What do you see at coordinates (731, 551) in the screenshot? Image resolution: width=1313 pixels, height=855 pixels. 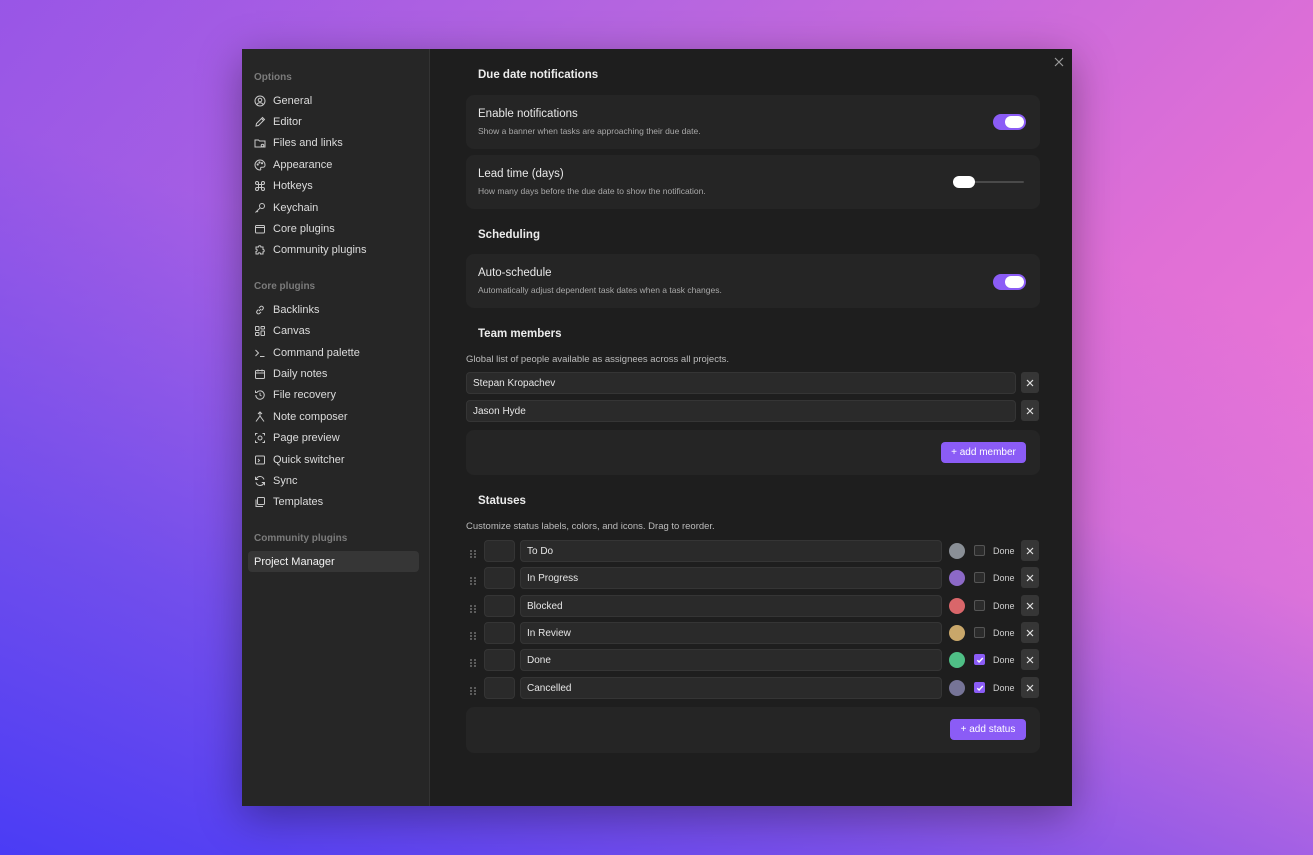 I see `status-label-input: To Do` at bounding box center [731, 551].